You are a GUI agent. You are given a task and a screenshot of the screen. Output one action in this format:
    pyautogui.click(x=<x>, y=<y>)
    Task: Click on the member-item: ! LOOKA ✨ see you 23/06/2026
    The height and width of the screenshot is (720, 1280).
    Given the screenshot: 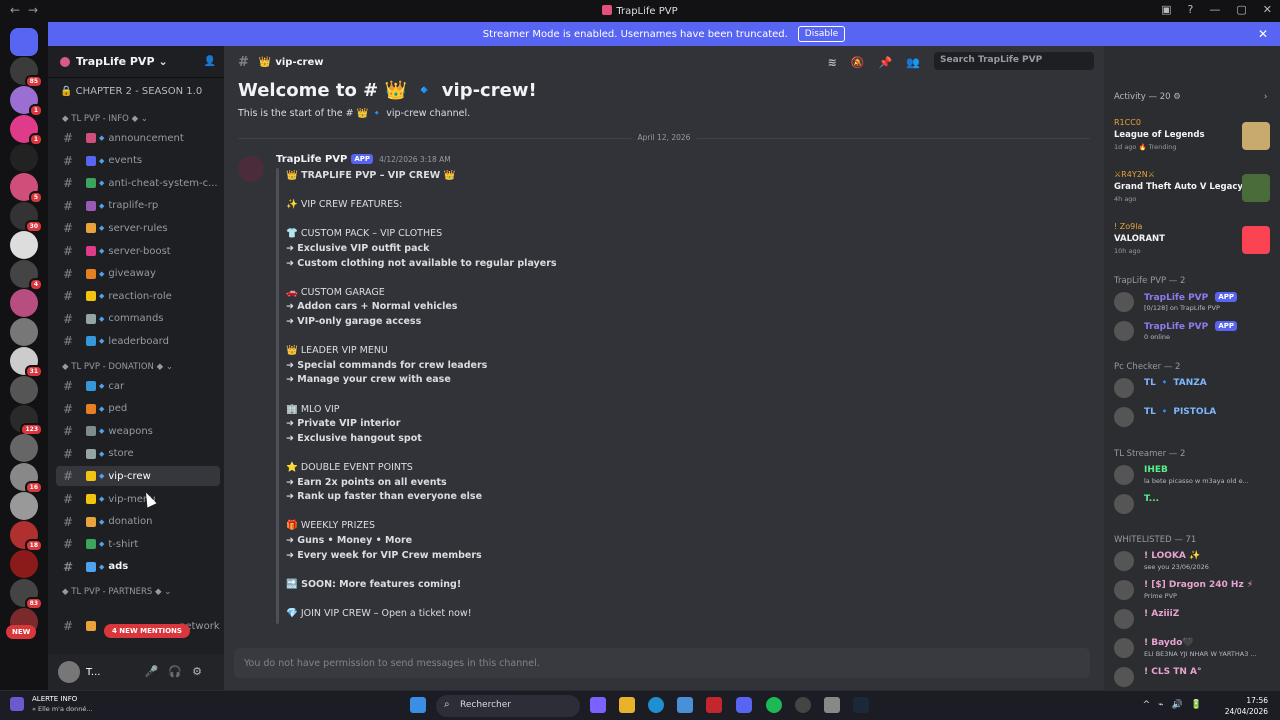 What is the action you would take?
    pyautogui.click(x=1195, y=562)
    